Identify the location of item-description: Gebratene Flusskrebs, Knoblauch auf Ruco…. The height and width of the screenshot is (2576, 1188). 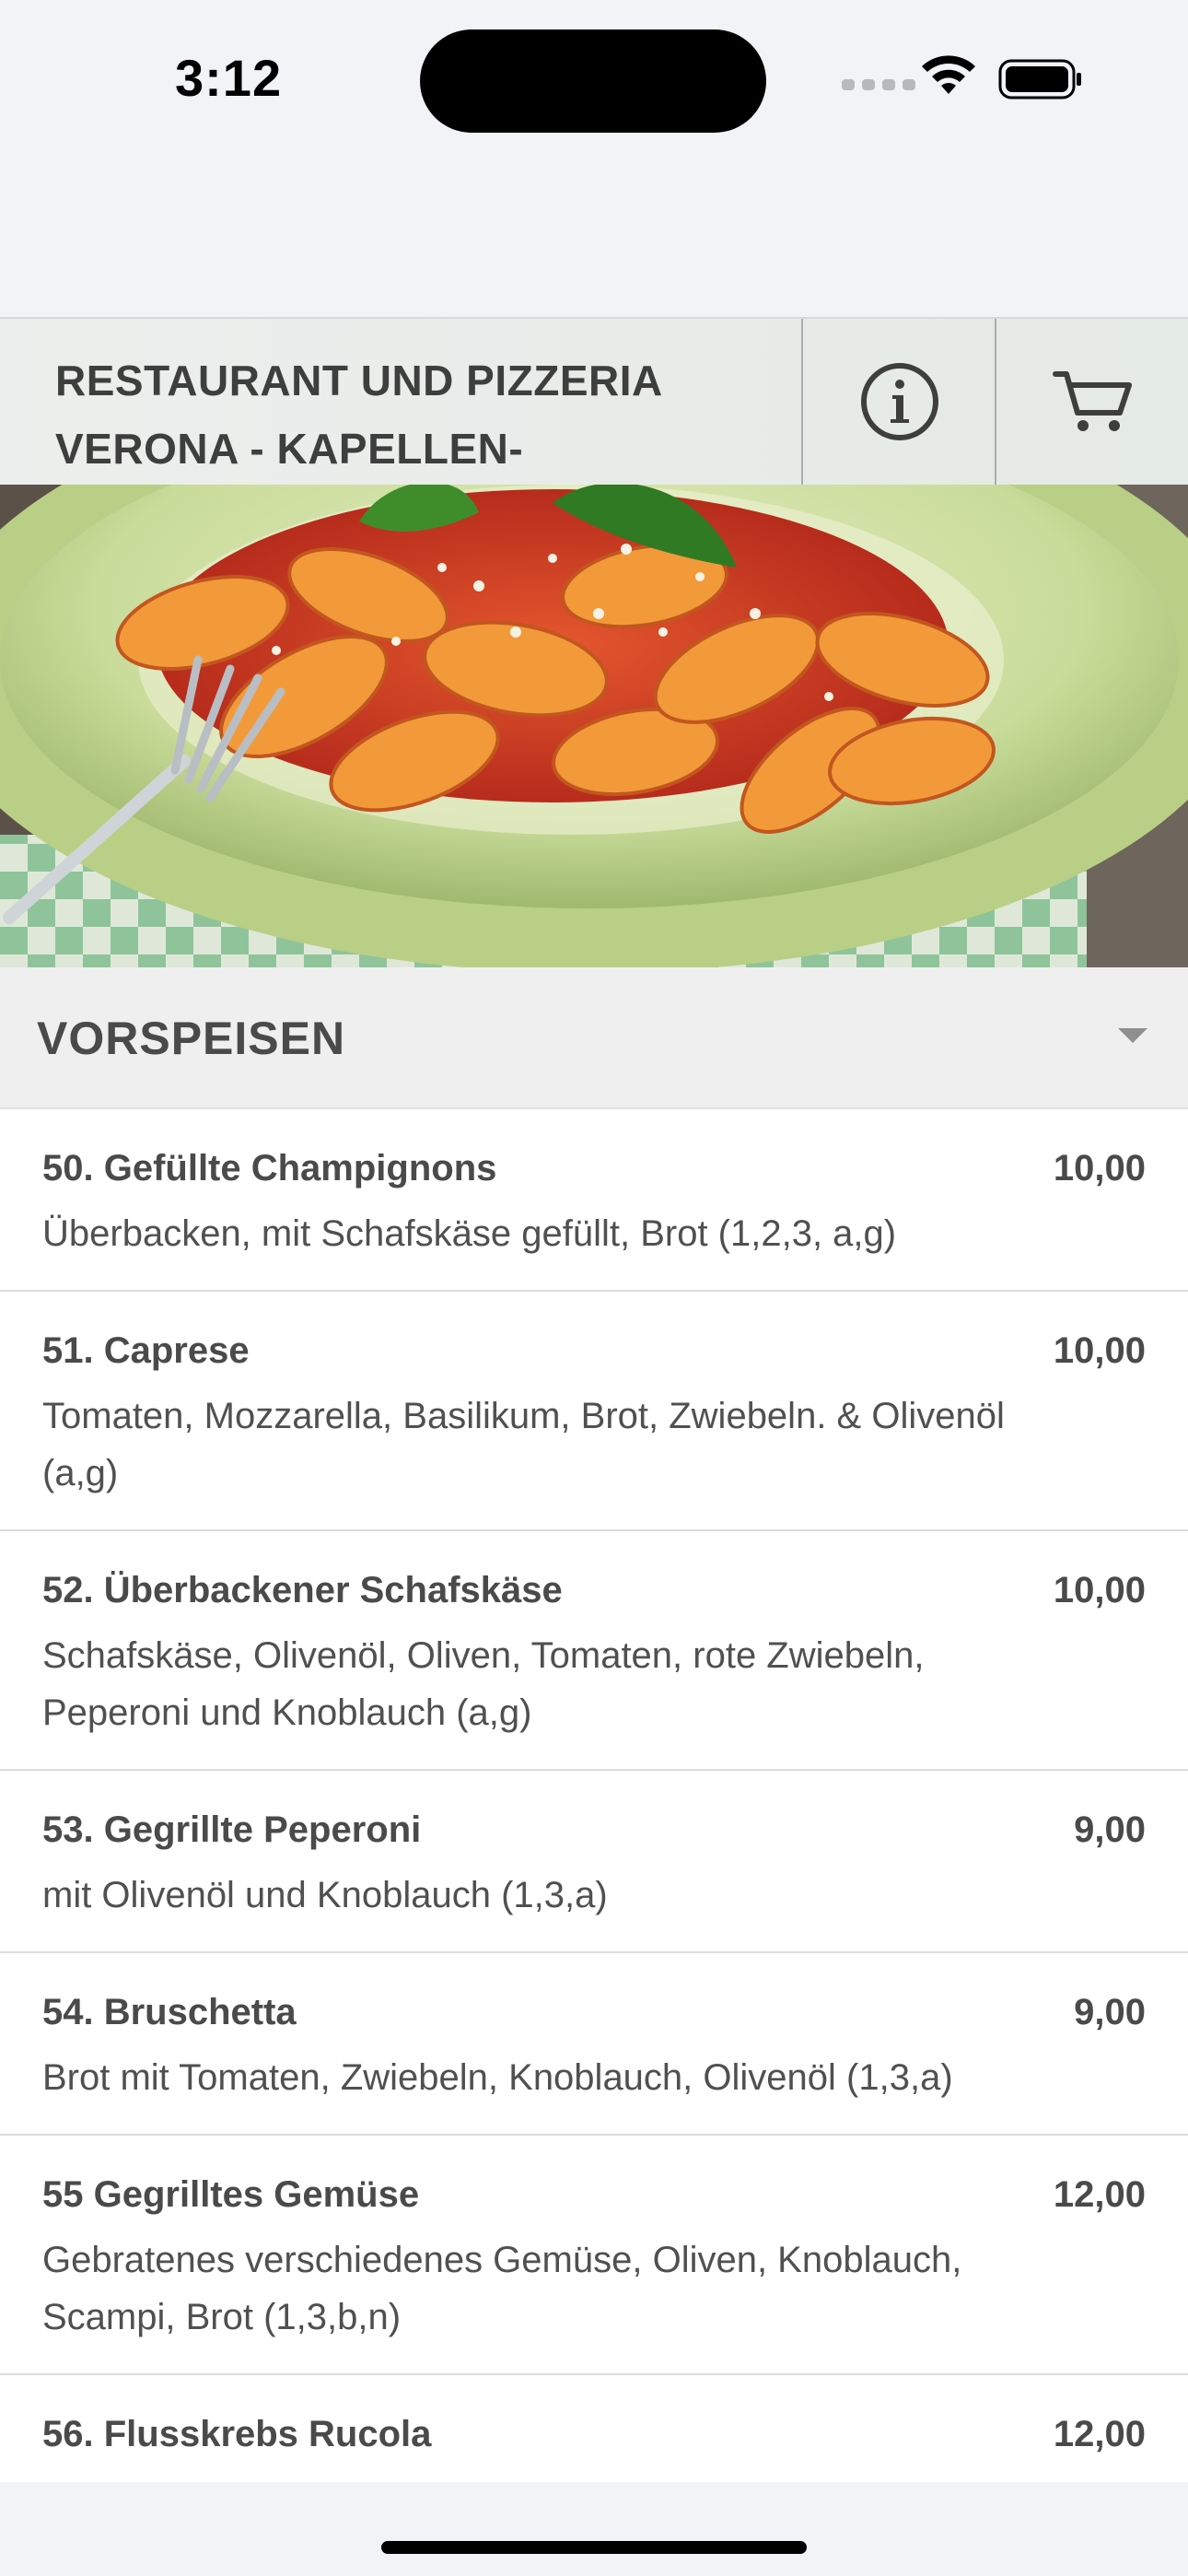
(548, 2476).